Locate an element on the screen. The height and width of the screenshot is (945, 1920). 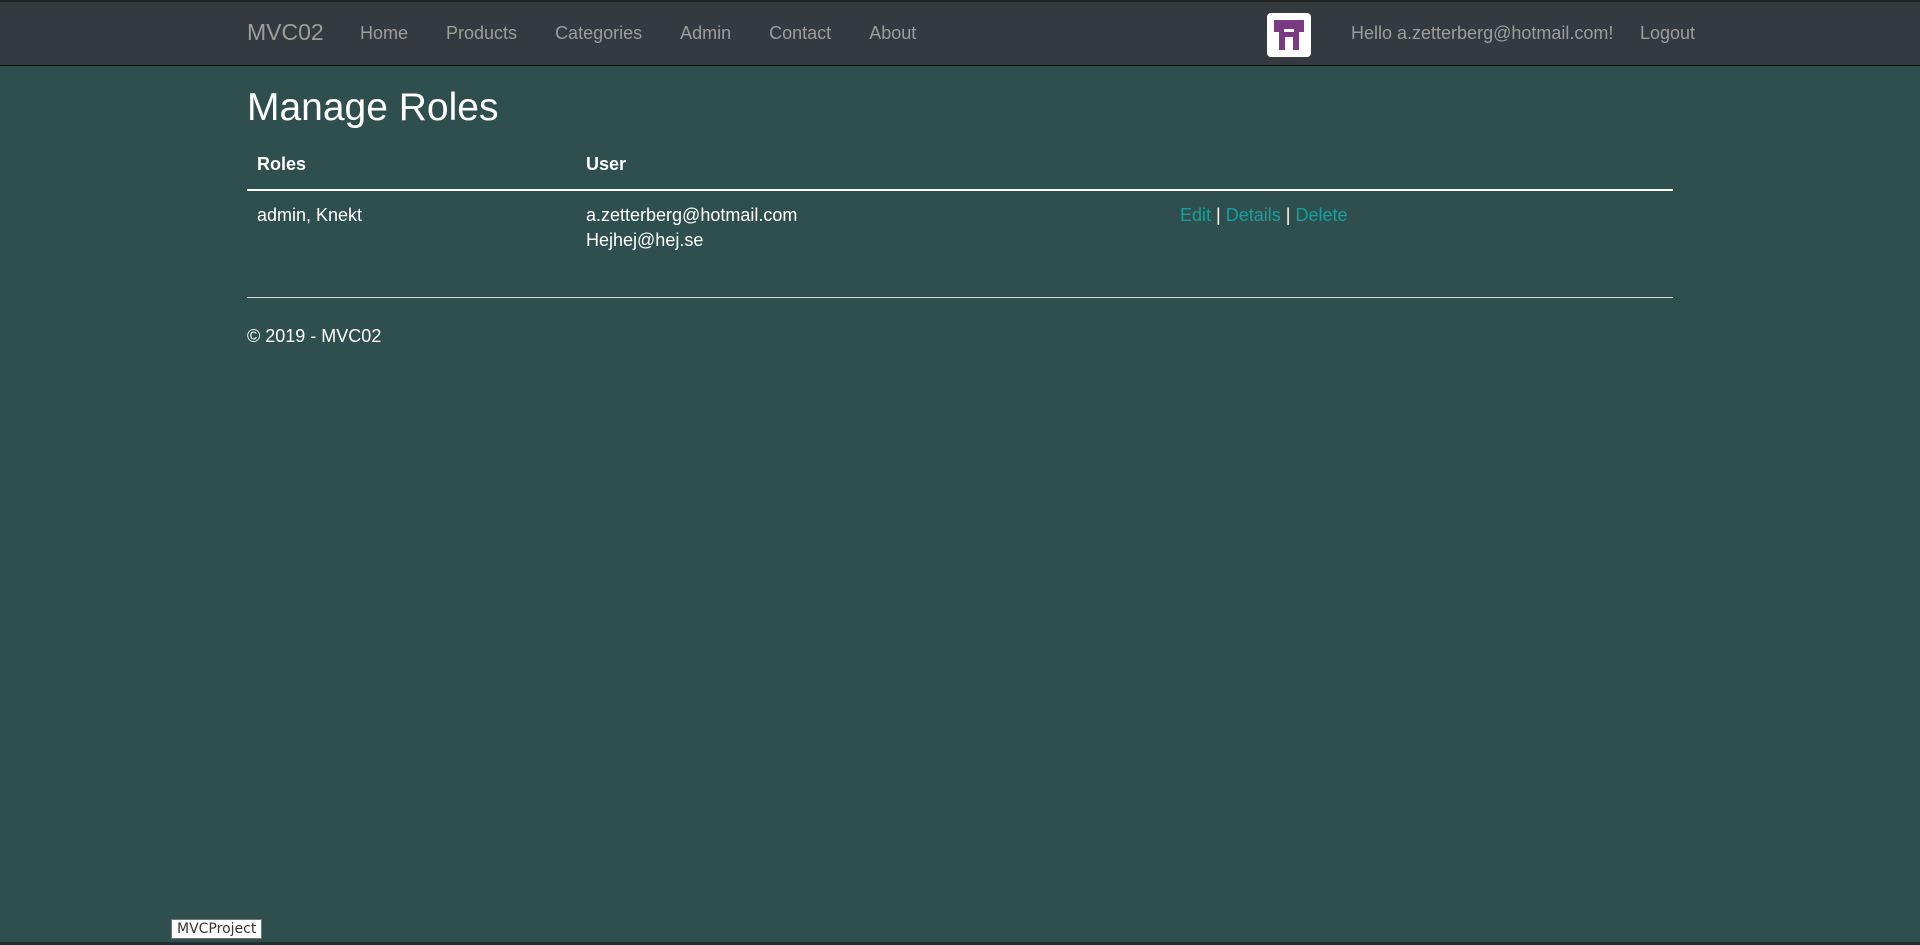
user-email: a.zetterberg@hotmail.com is located at coordinates (692, 215).